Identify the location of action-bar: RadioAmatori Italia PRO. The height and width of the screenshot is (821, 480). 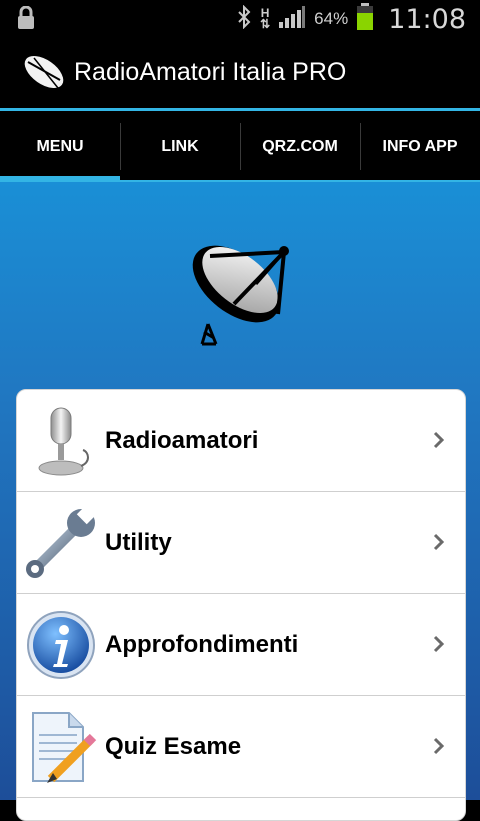
(240, 74).